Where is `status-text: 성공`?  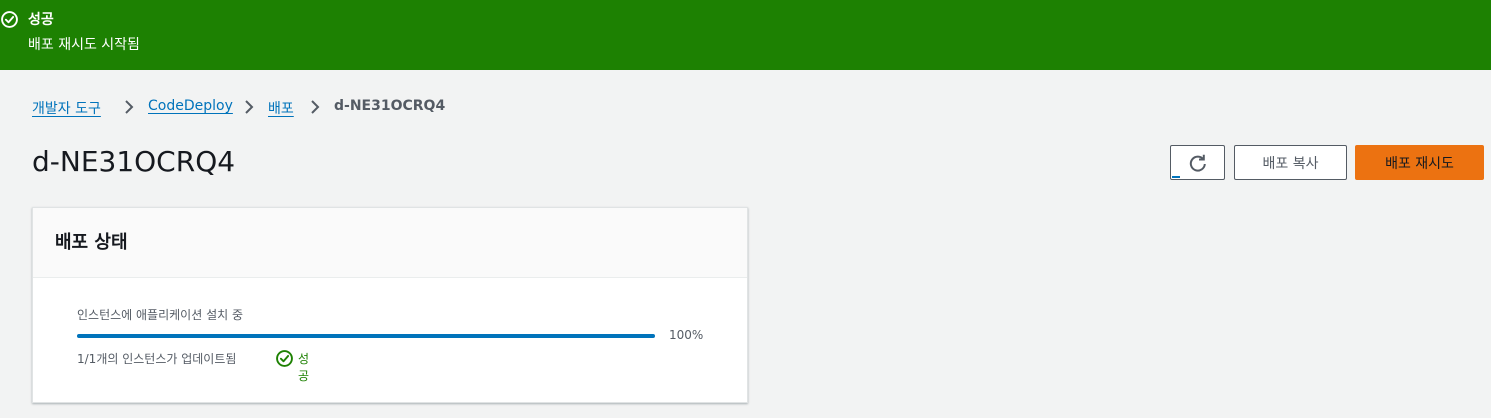
status-text: 성공 is located at coordinates (304, 367).